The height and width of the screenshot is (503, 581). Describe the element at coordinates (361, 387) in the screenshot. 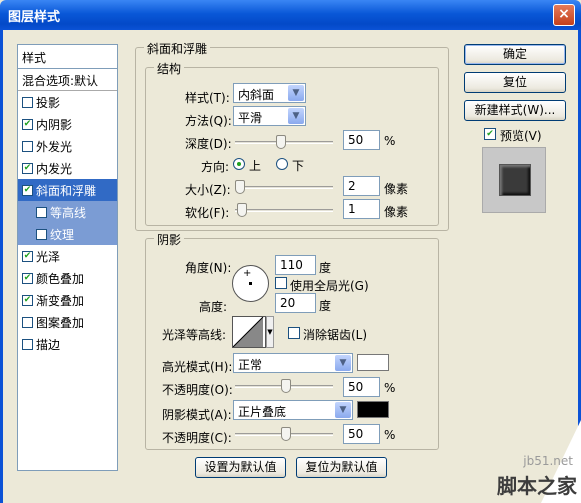

I see `highlight-opacity-input: 50` at that location.